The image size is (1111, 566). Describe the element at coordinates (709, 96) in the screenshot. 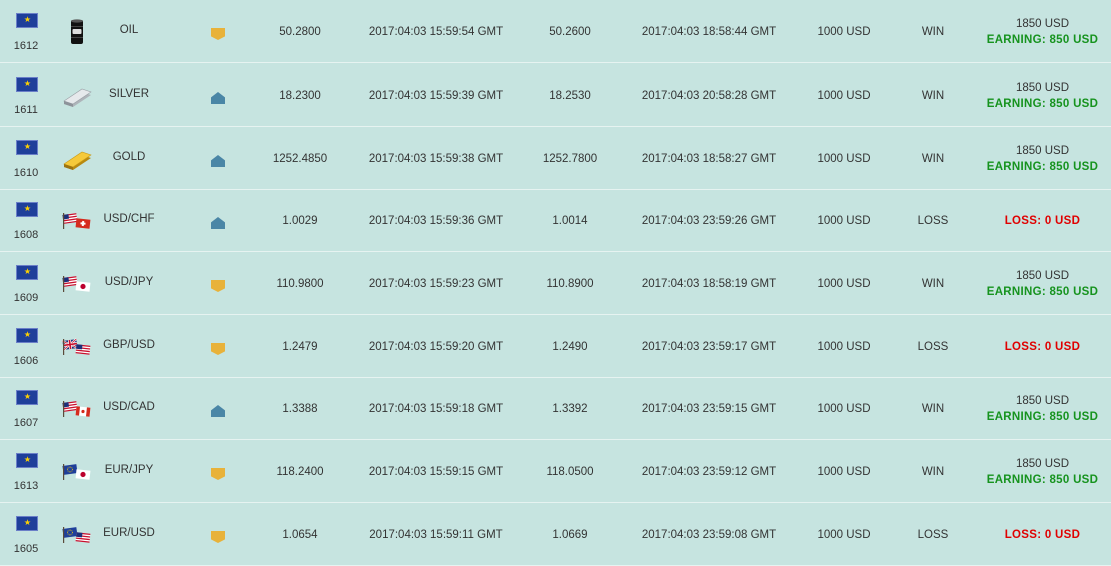

I see `close-time: 2017:04:03 20:58:28 GMT` at that location.